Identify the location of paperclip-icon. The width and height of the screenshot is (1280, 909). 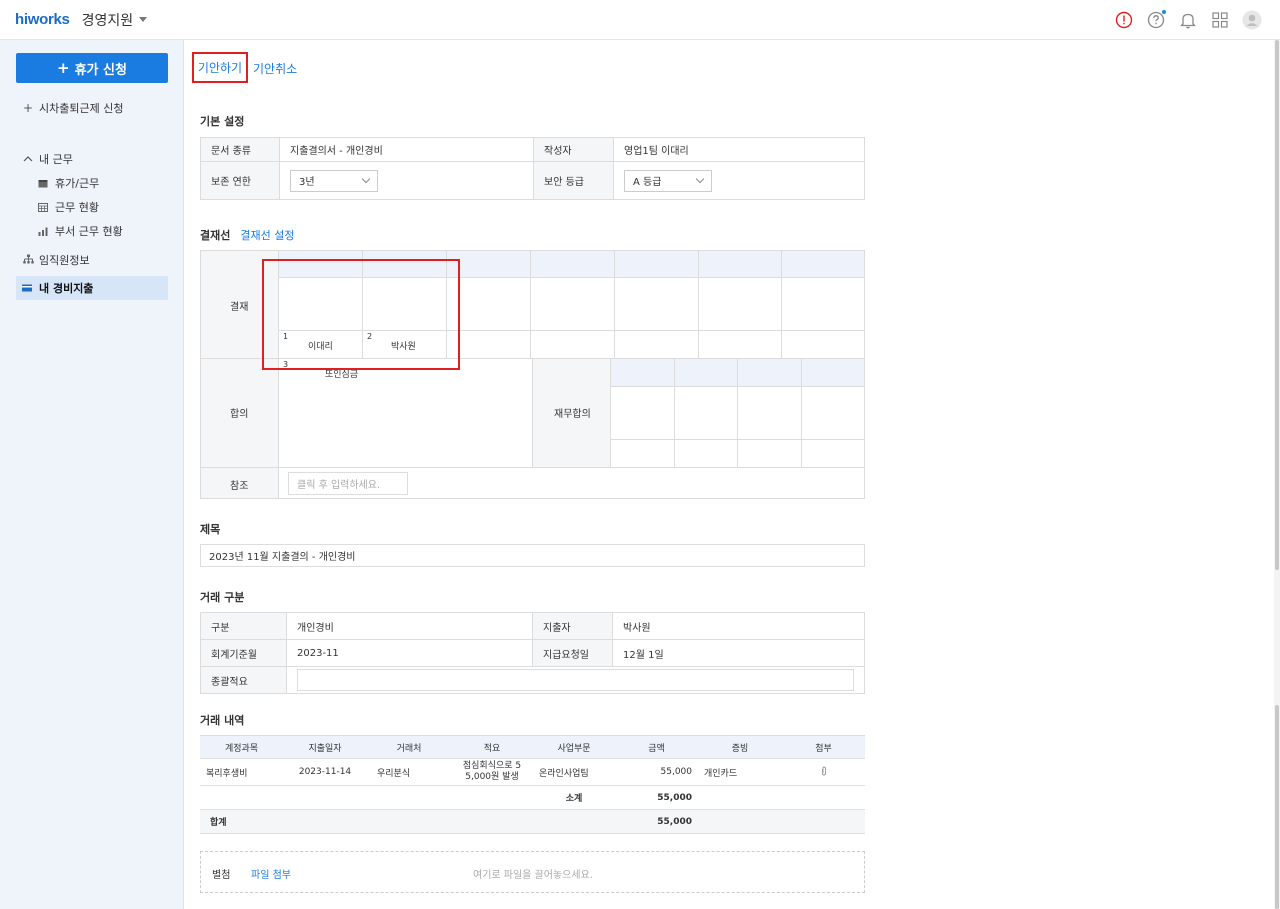
(824, 771).